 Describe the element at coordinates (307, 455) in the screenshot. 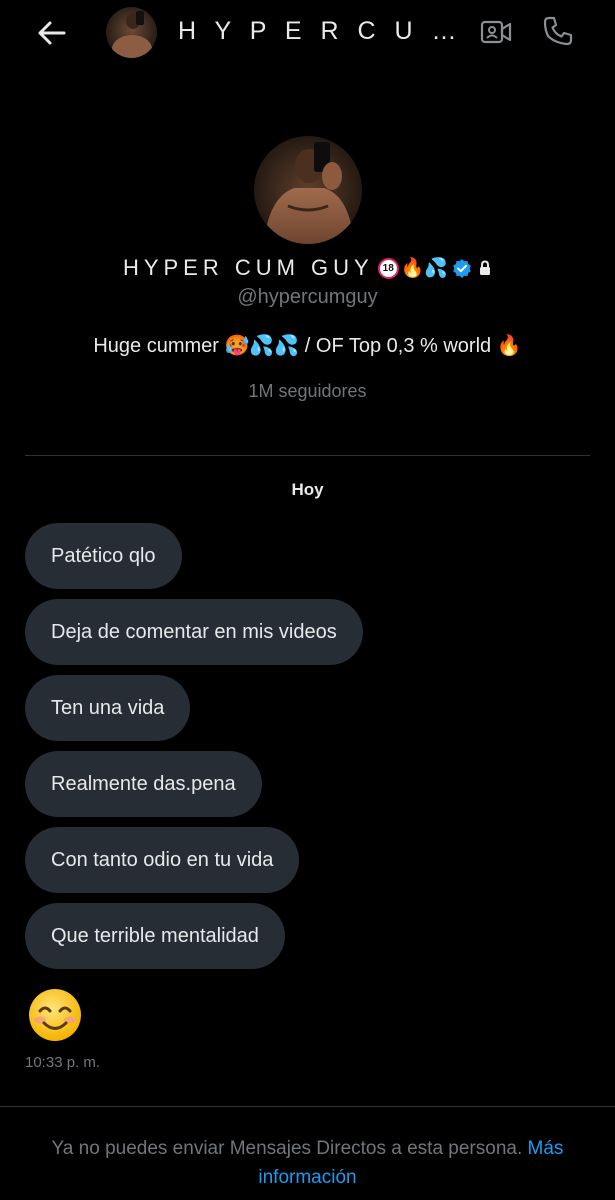

I see `profile-divider` at that location.